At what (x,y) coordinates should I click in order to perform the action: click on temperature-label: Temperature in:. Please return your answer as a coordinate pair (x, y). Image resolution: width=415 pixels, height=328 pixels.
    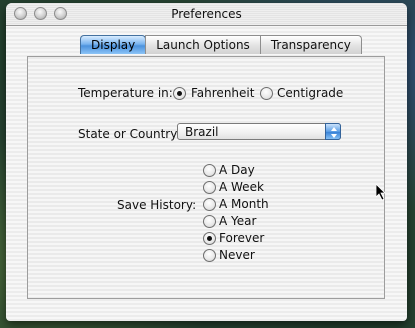
    Looking at the image, I should click on (125, 93).